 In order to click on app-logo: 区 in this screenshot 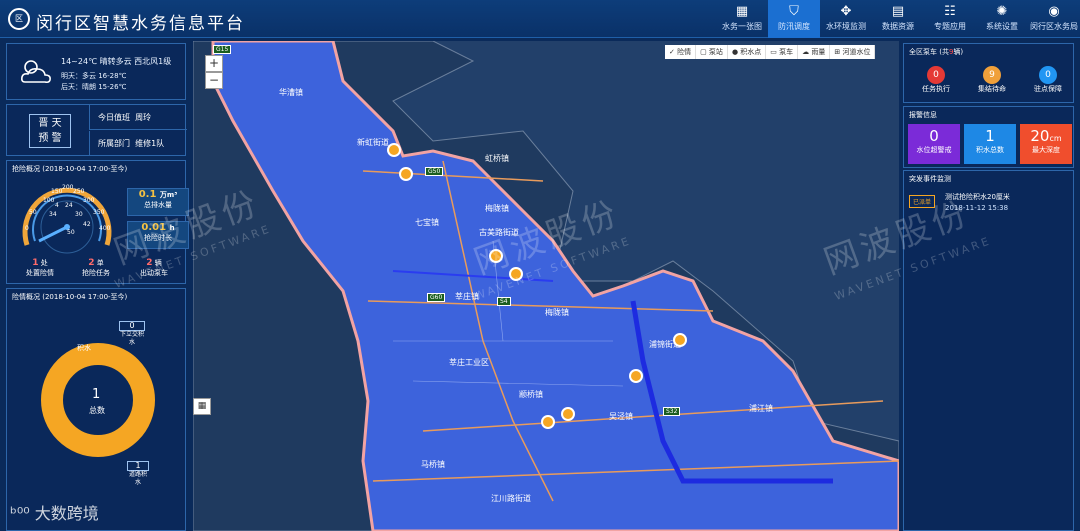, I will do `click(19, 19)`.